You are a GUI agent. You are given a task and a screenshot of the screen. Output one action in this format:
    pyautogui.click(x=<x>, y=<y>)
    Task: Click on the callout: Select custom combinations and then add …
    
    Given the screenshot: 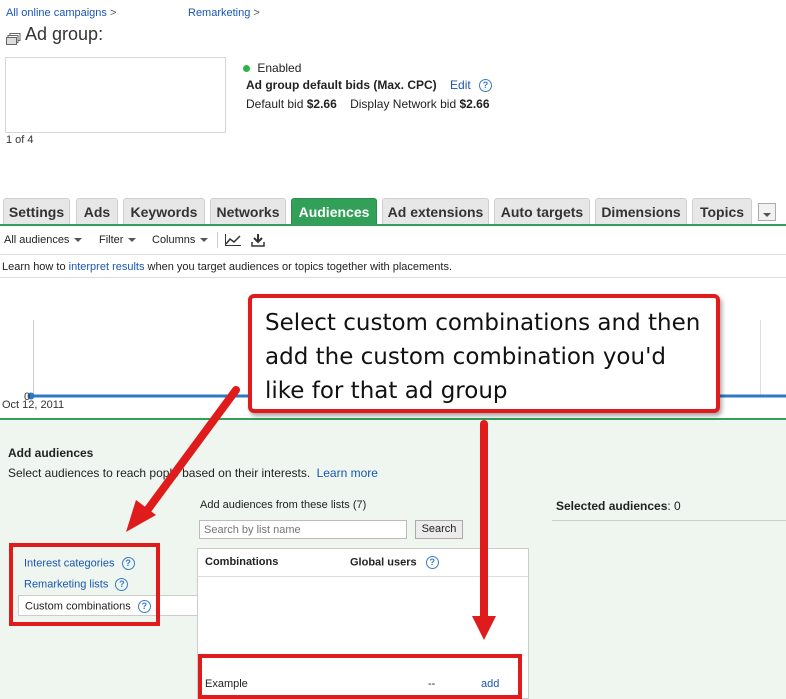 What is the action you would take?
    pyautogui.click(x=484, y=353)
    